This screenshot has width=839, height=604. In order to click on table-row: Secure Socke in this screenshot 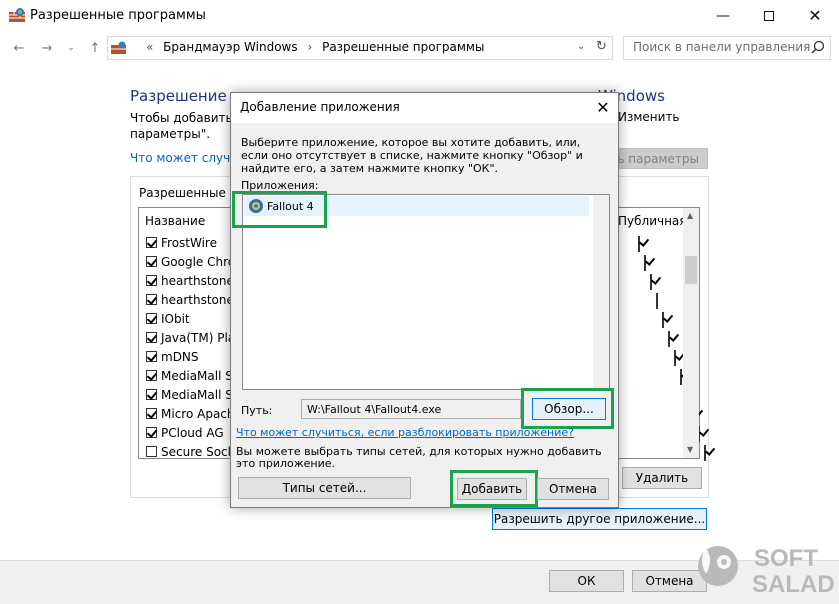, I will do `click(194, 451)`.